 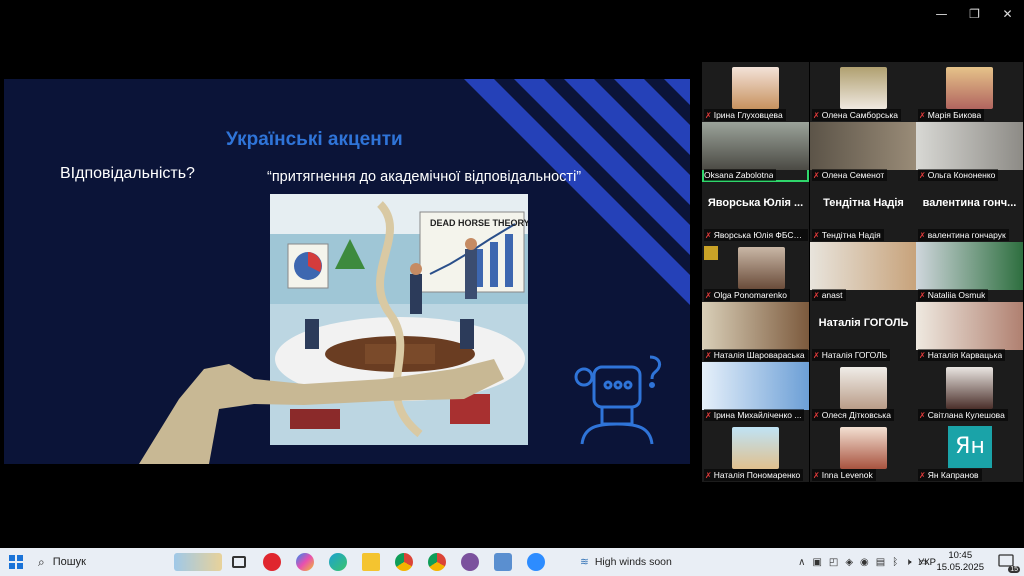 What do you see at coordinates (833, 562) in the screenshot?
I see `tray-app-icon: ◰` at bounding box center [833, 562].